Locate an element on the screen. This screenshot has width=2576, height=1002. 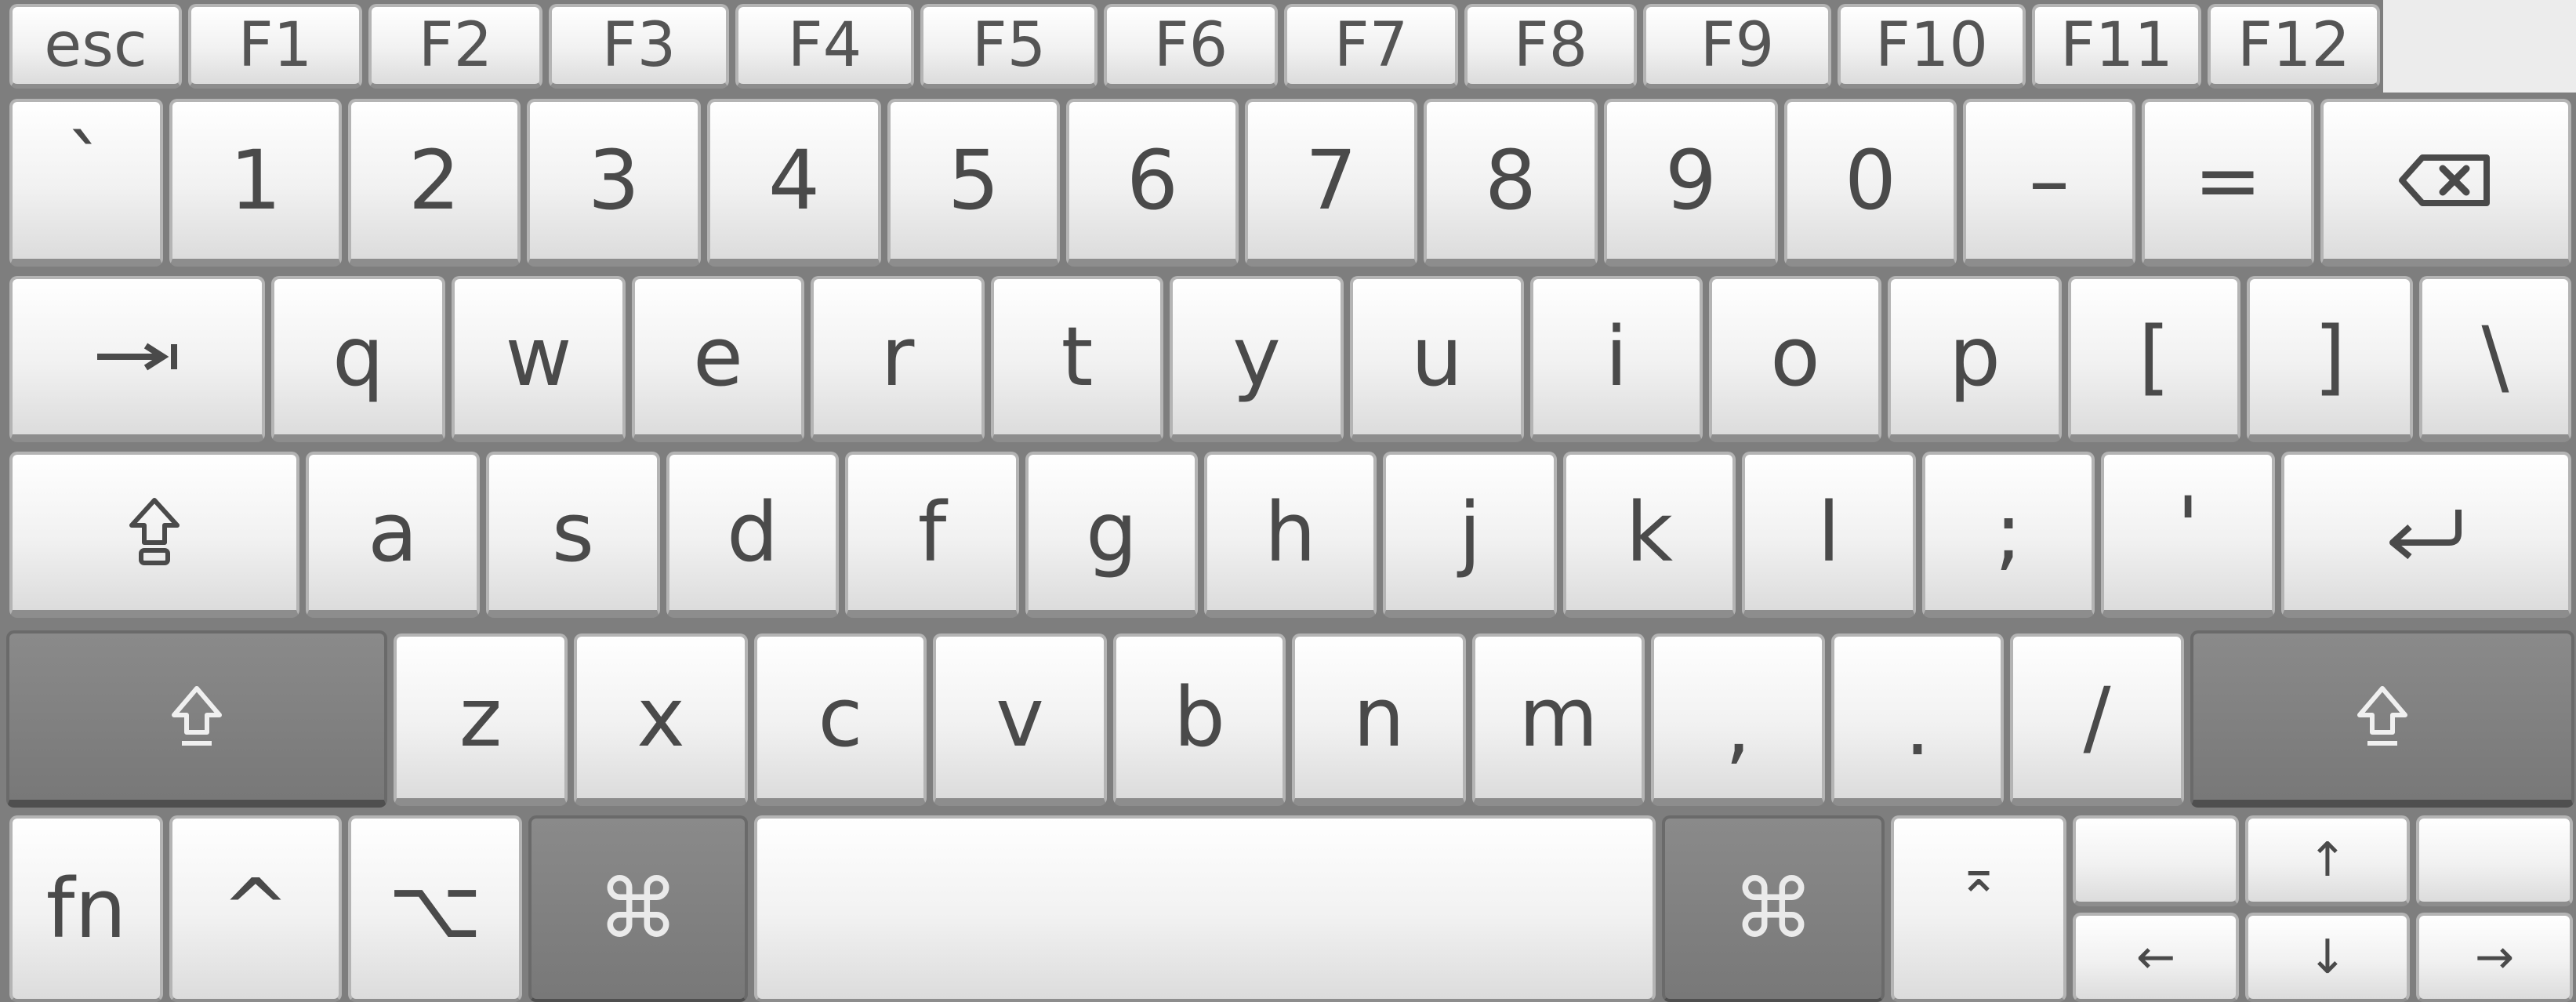
apostrophe-key: ' is located at coordinates (2188, 535).